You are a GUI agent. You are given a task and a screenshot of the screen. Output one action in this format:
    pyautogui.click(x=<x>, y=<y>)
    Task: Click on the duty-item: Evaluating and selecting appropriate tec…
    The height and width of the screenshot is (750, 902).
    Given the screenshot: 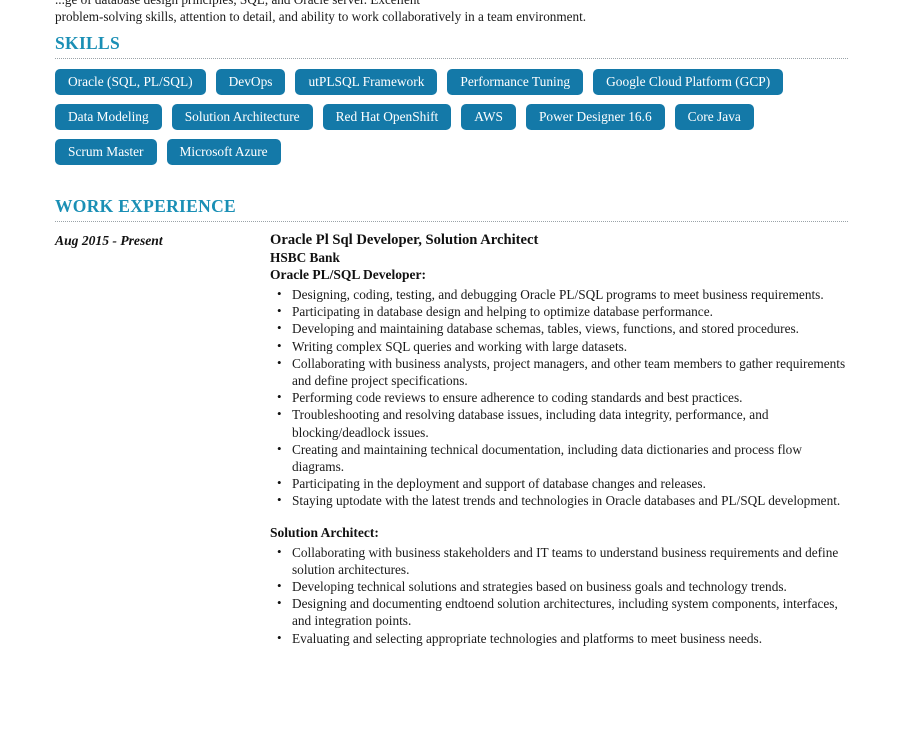 What is the action you would take?
    pyautogui.click(x=560, y=638)
    